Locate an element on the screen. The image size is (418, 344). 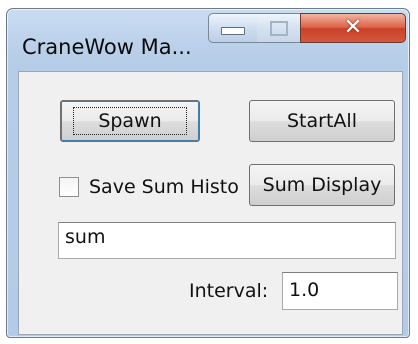
save-sum-histo-checkbox is located at coordinates (69, 187).